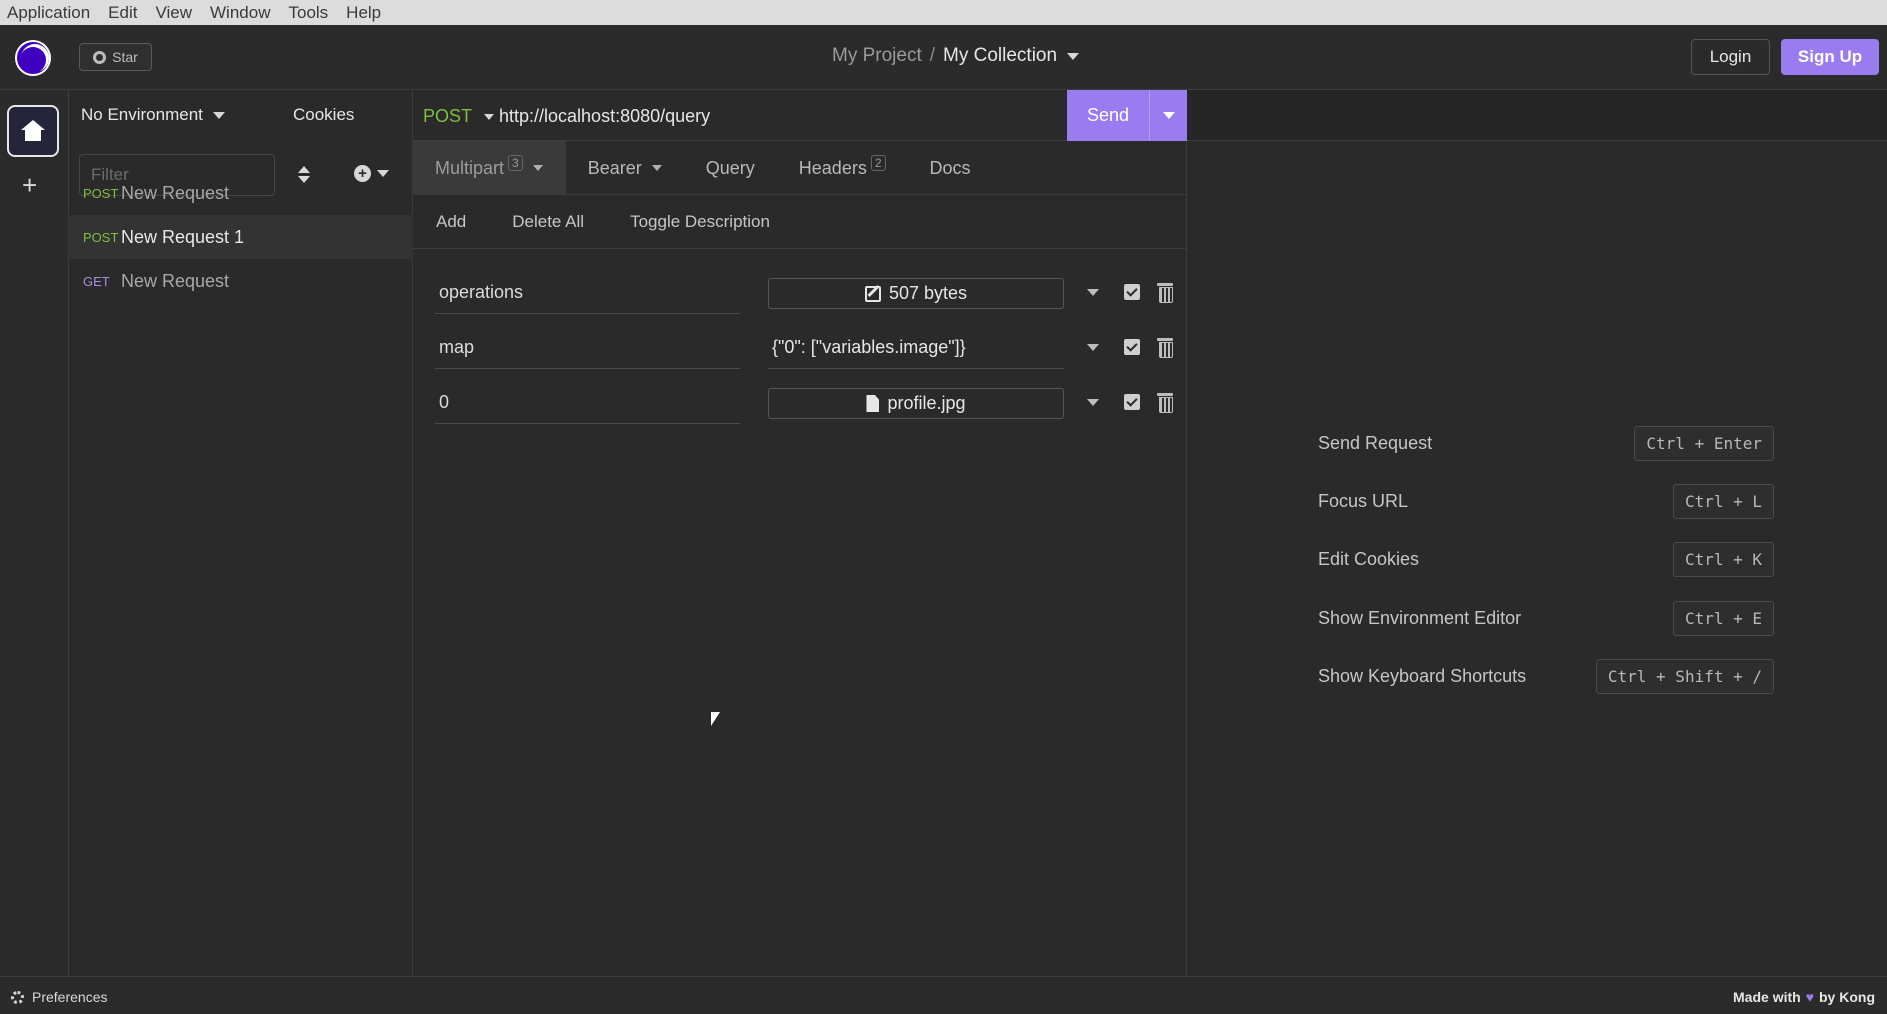 The height and width of the screenshot is (1014, 1887). Describe the element at coordinates (928, 293) in the screenshot. I see `param-value: 507 bytes` at that location.